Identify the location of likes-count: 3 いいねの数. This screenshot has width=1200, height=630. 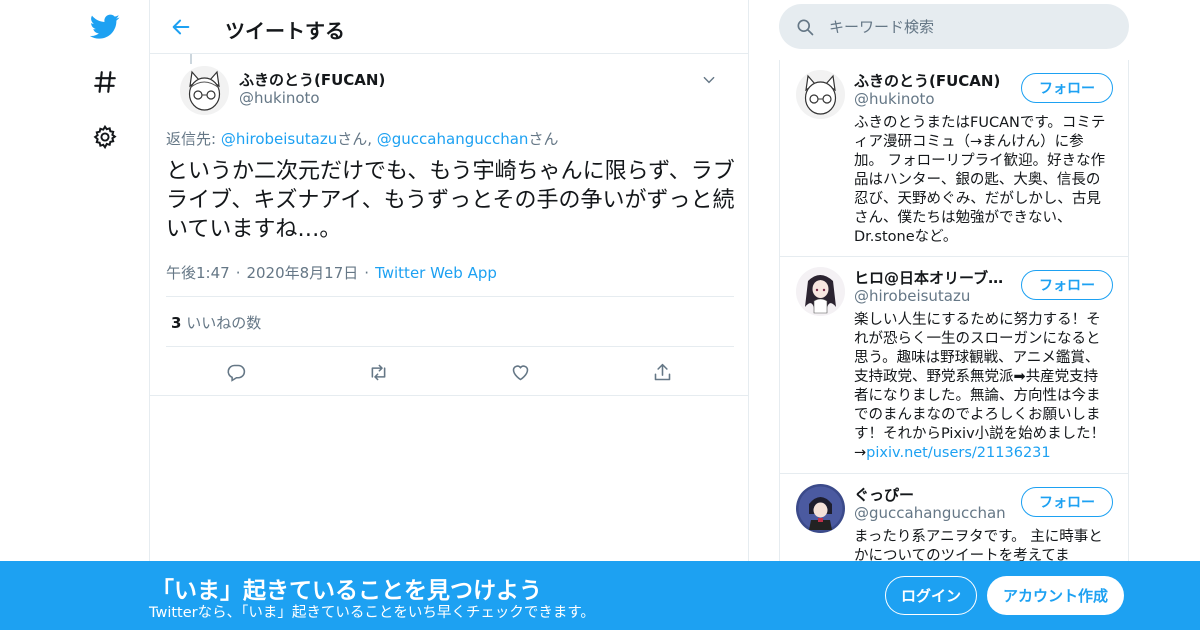
(216, 322).